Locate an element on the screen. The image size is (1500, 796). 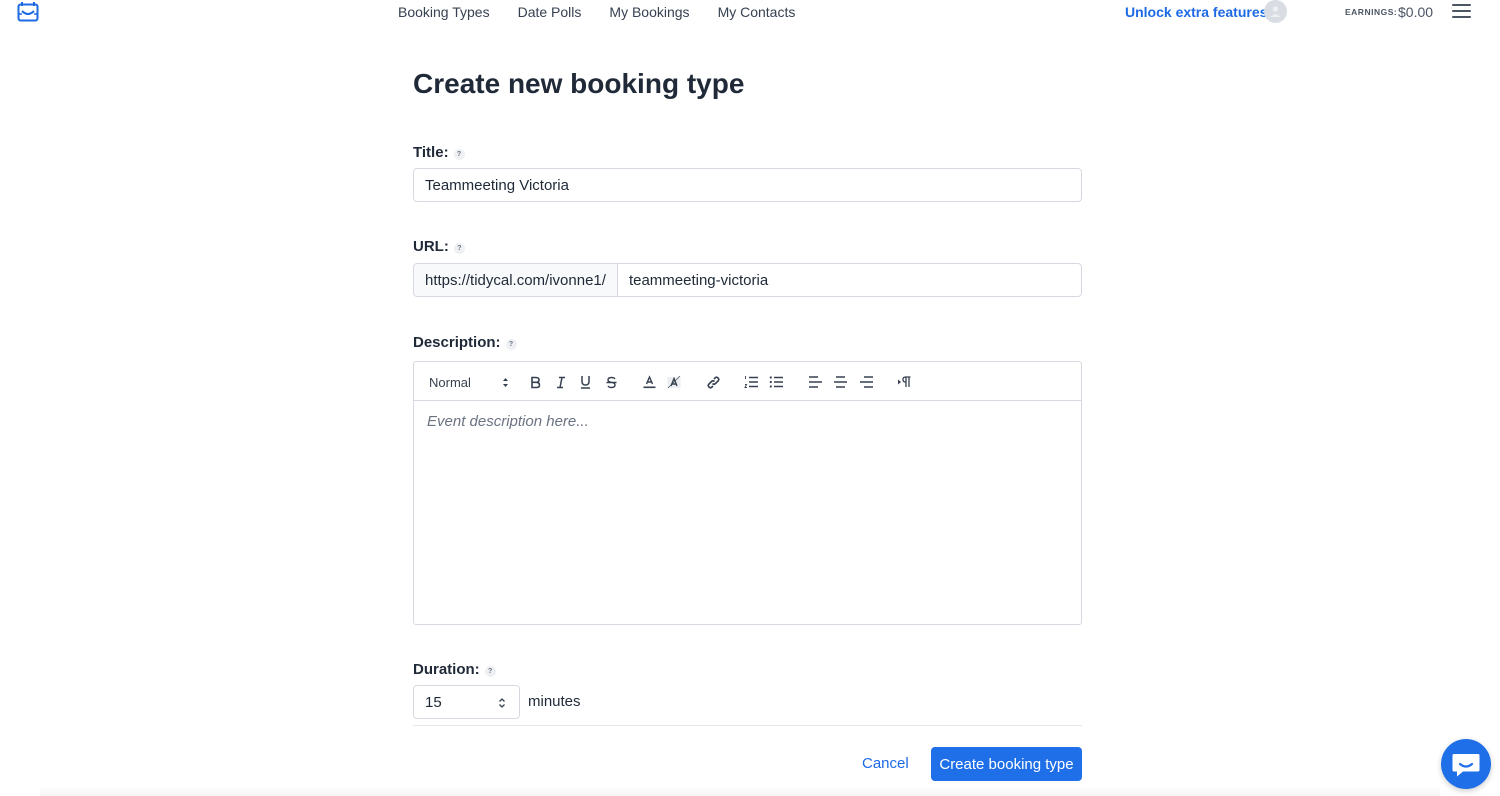
duration-unit: minutes is located at coordinates (554, 701).